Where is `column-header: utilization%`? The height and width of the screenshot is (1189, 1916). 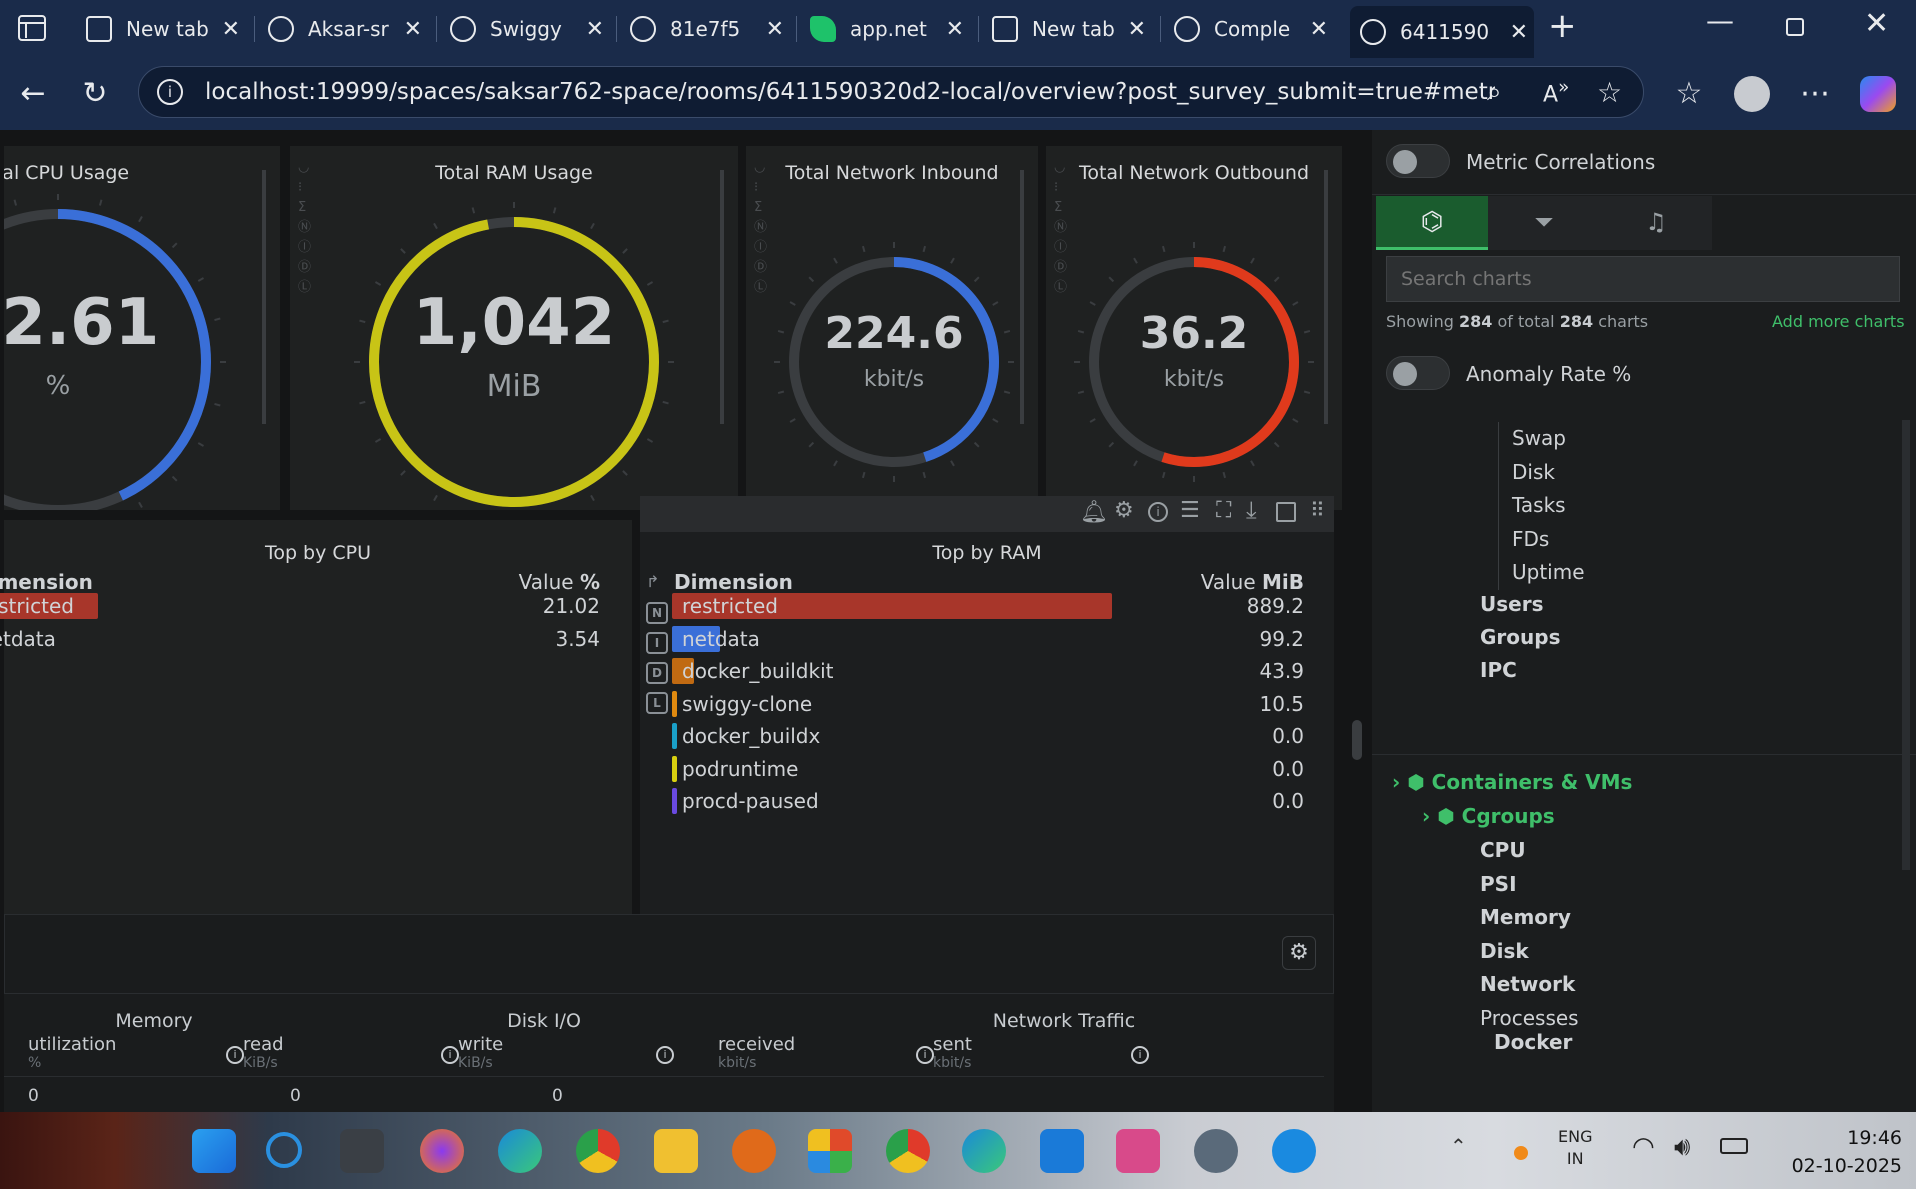 column-header: utilization% is located at coordinates (72, 1052).